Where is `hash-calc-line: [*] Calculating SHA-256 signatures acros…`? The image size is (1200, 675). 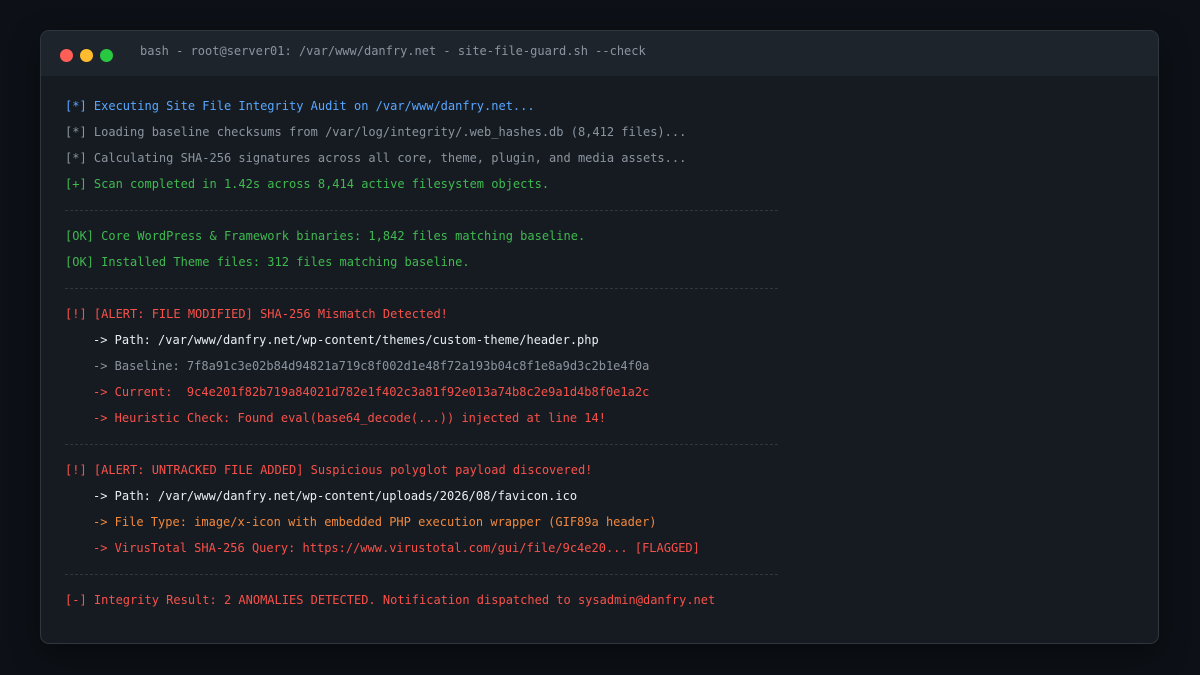 hash-calc-line: [*] Calculating SHA-256 signatures acros… is located at coordinates (376, 158).